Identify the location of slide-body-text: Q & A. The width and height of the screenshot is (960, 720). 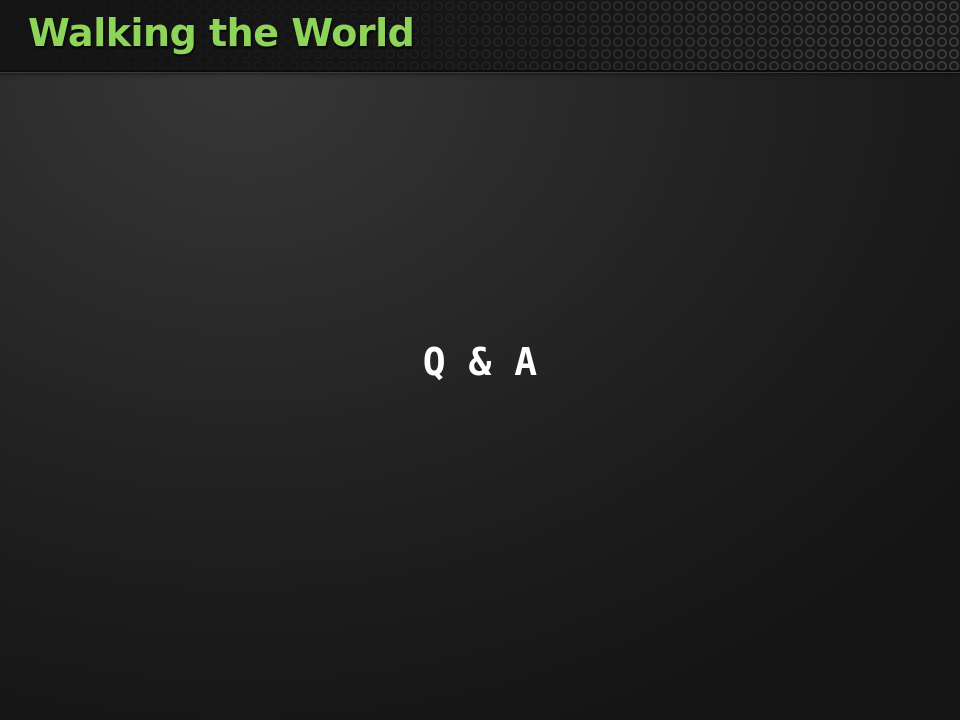
(480, 362).